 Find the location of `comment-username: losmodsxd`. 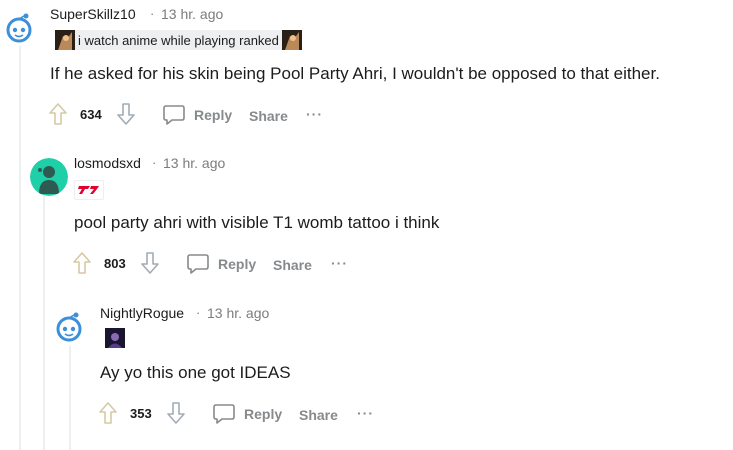

comment-username: losmodsxd is located at coordinates (107, 163).